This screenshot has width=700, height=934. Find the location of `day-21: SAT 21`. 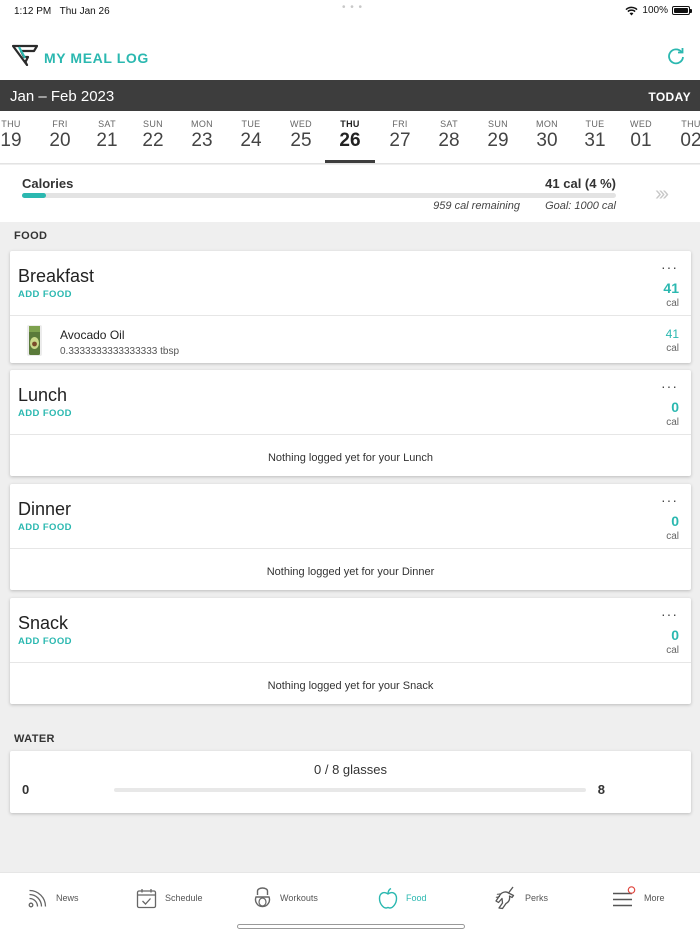

day-21: SAT 21 is located at coordinates (107, 137).